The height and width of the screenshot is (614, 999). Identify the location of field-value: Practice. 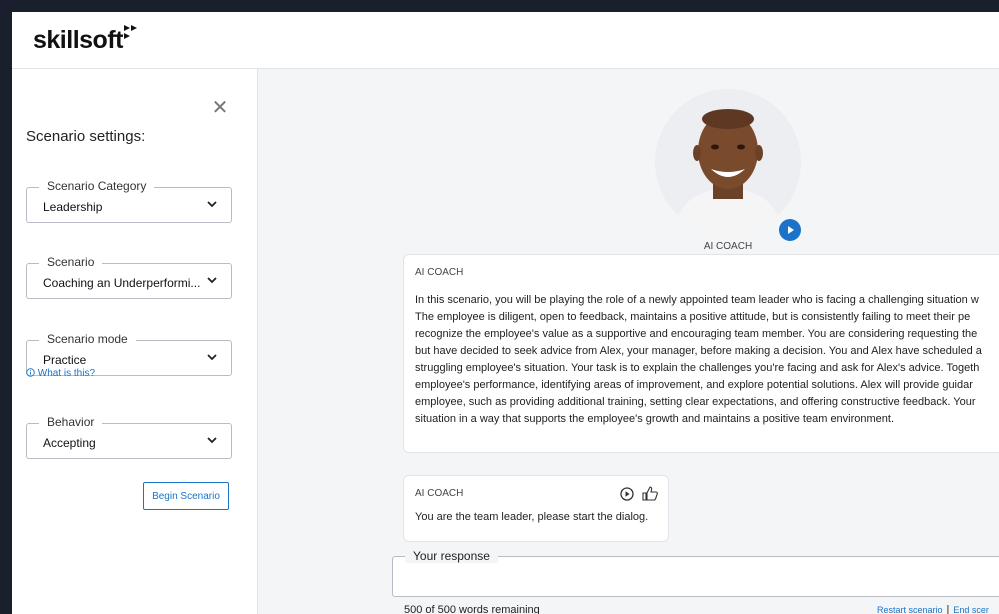
(65, 360).